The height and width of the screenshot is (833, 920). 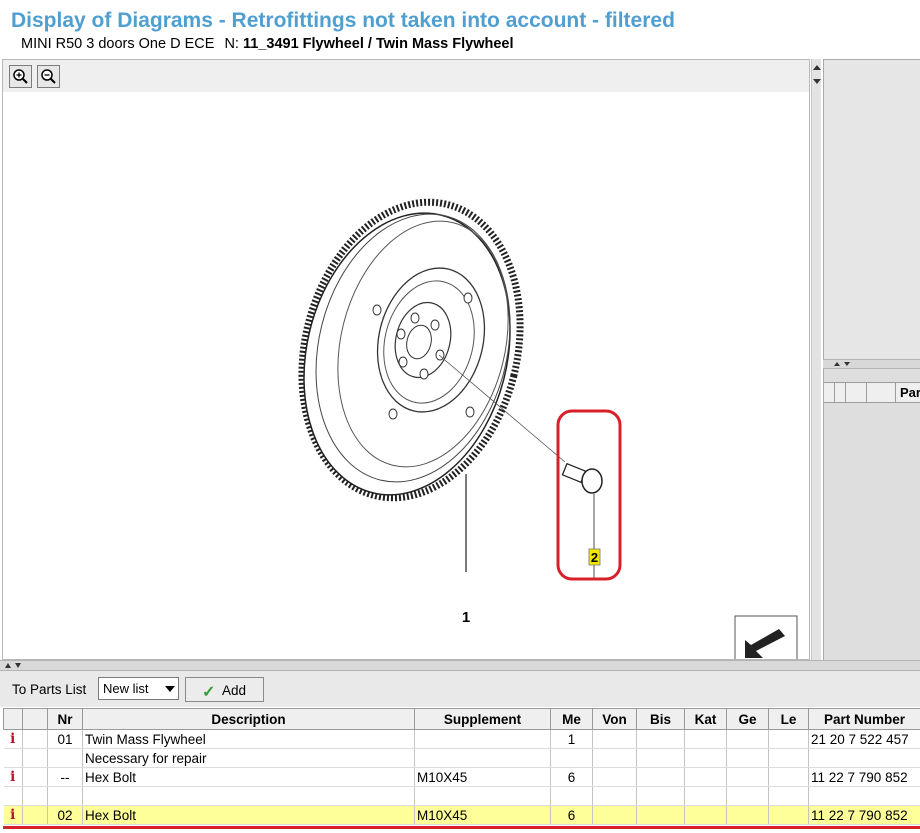 I want to click on table-row-selected: i 02 Hex Bolt M10X45 6 11 22 7 790 852, so click(x=461, y=815).